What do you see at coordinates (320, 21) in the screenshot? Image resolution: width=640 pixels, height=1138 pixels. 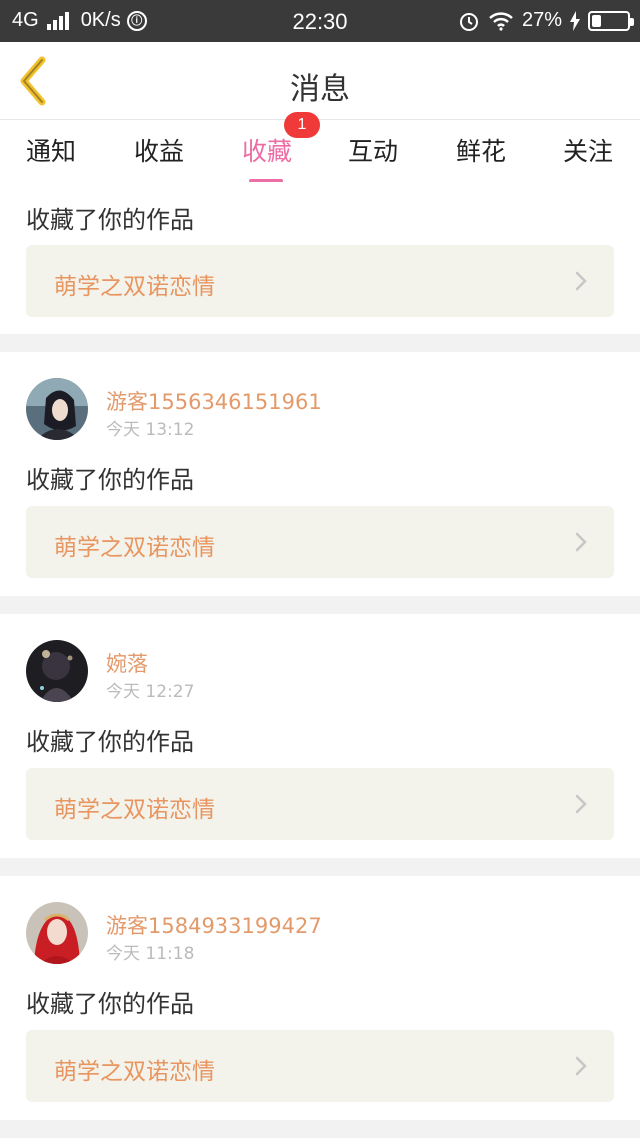 I see `status-bar: 4G 0K/s ⓘ 22:30 27%` at bounding box center [320, 21].